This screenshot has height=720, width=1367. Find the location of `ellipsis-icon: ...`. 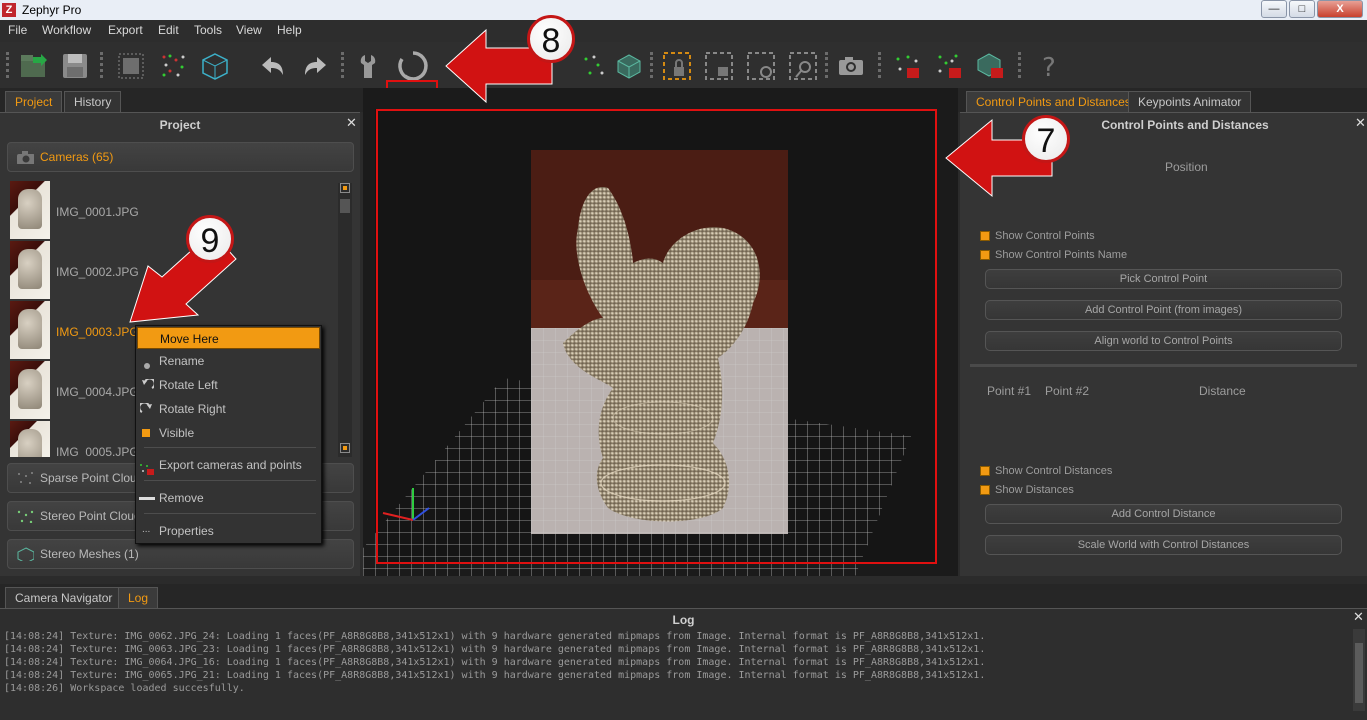

ellipsis-icon: ... is located at coordinates (146, 529).